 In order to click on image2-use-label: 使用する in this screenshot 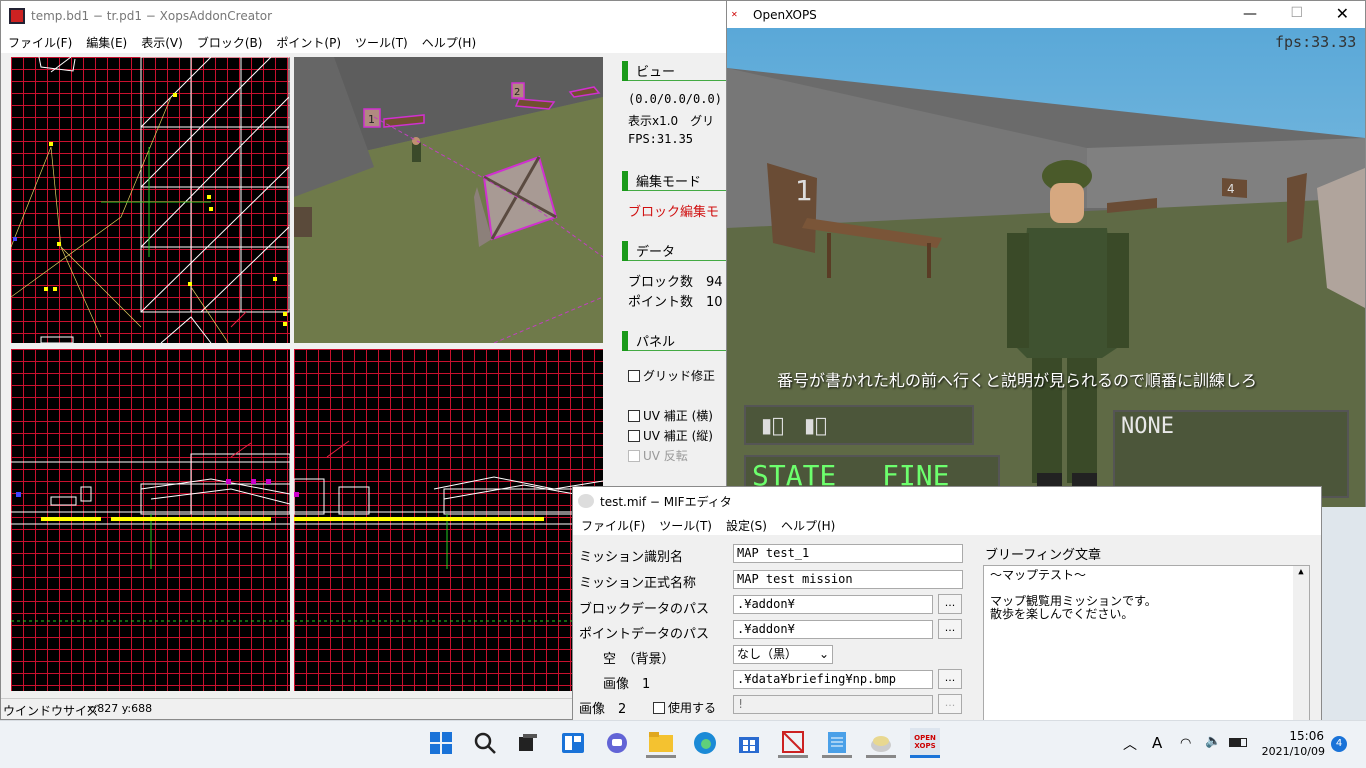, I will do `click(692, 708)`.